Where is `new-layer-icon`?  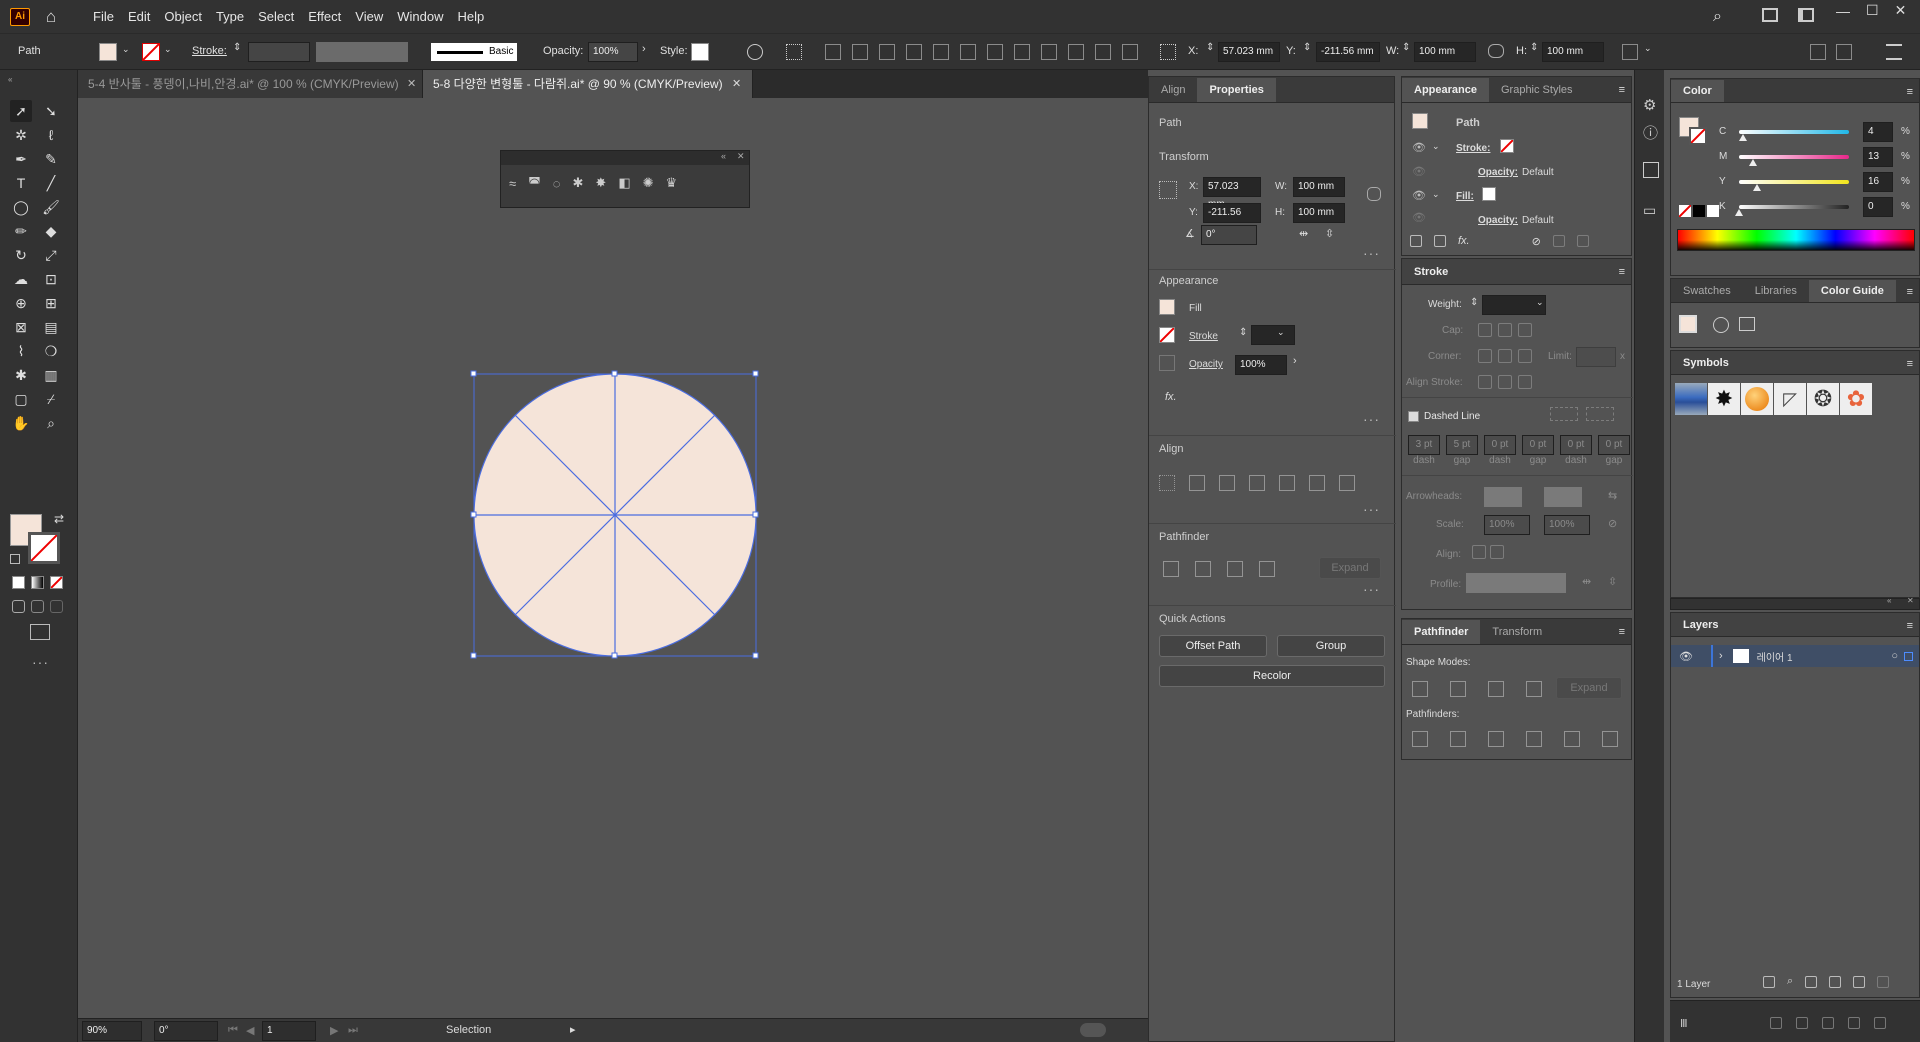 new-layer-icon is located at coordinates (1859, 981).